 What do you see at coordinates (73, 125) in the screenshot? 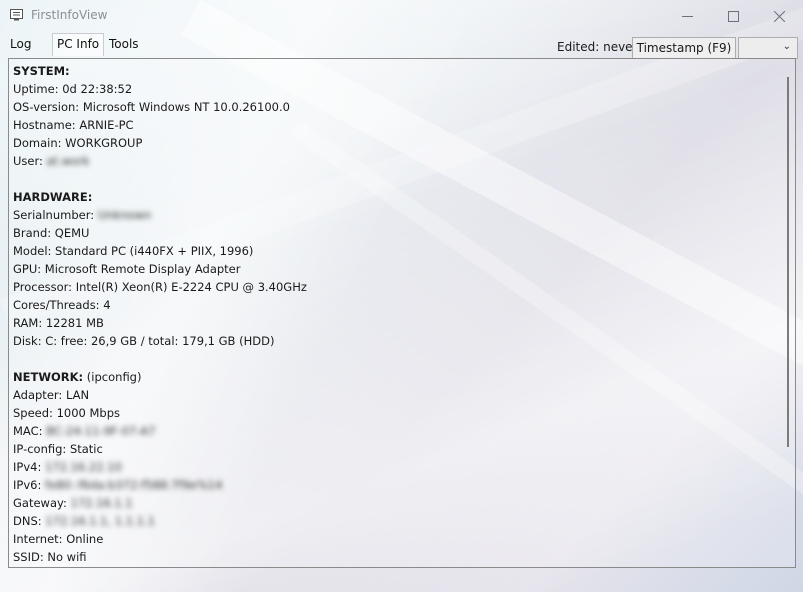
I see `hostname-line: Hostname: ARNIE-PC` at bounding box center [73, 125].